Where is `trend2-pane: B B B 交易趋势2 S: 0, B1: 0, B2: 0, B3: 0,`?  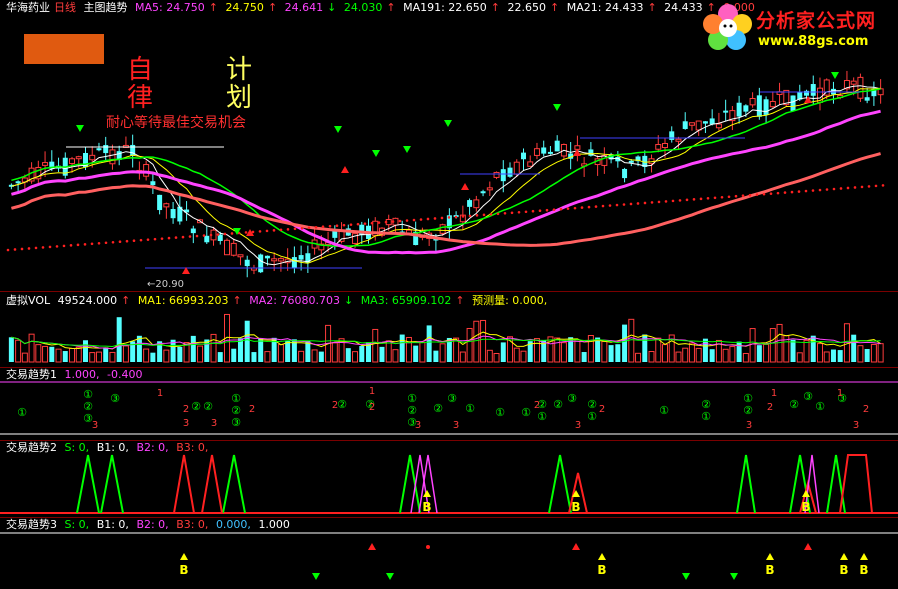
trend2-pane: B B B 交易趋势2 S: 0, B1: 0, B2: 0, B3: 0, is located at coordinates (449, 479).